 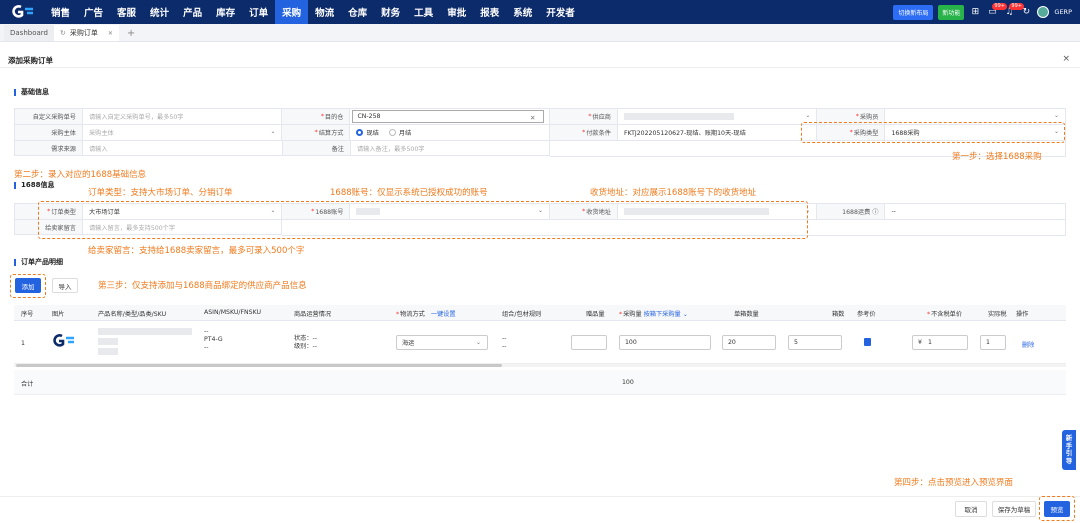 What do you see at coordinates (522, 314) in the screenshot?
I see `col-combo: 组合/包材规则` at bounding box center [522, 314].